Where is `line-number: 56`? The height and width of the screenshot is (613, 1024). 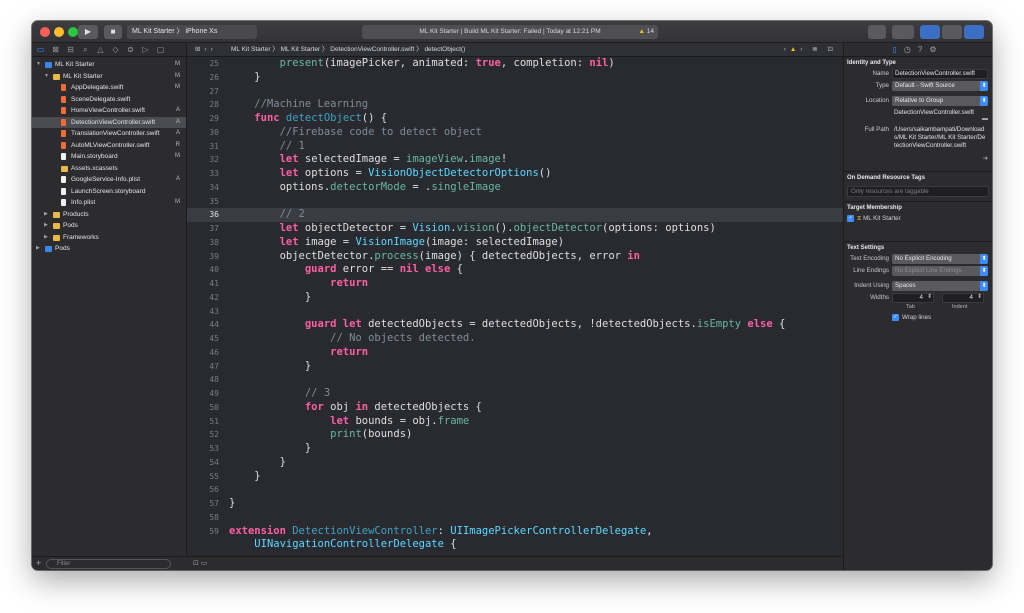 line-number: 56 is located at coordinates (203, 490).